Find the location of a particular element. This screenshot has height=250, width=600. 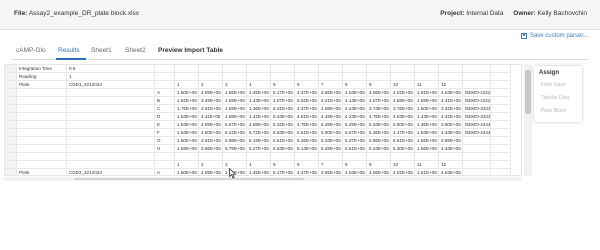

grid-cell: E is located at coordinates (165, 125).